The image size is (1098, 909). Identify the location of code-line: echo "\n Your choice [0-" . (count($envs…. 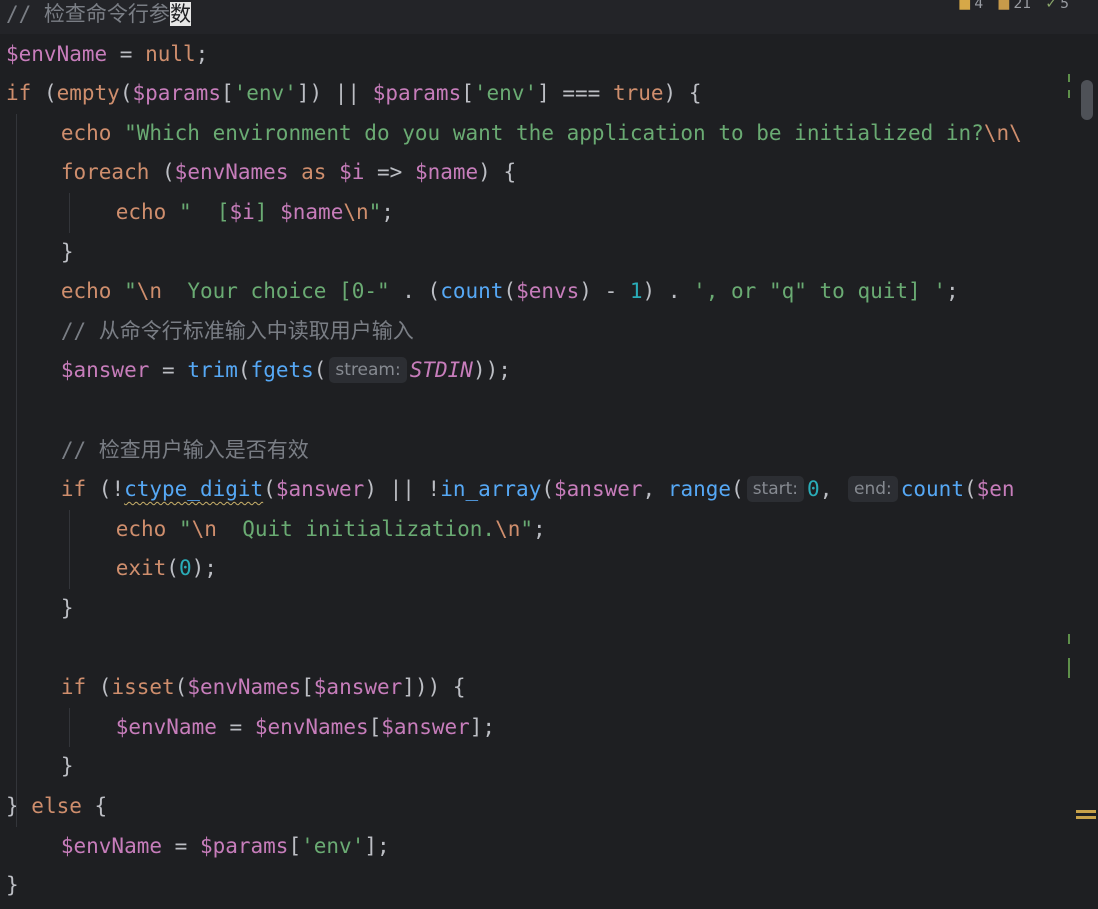
(510, 291).